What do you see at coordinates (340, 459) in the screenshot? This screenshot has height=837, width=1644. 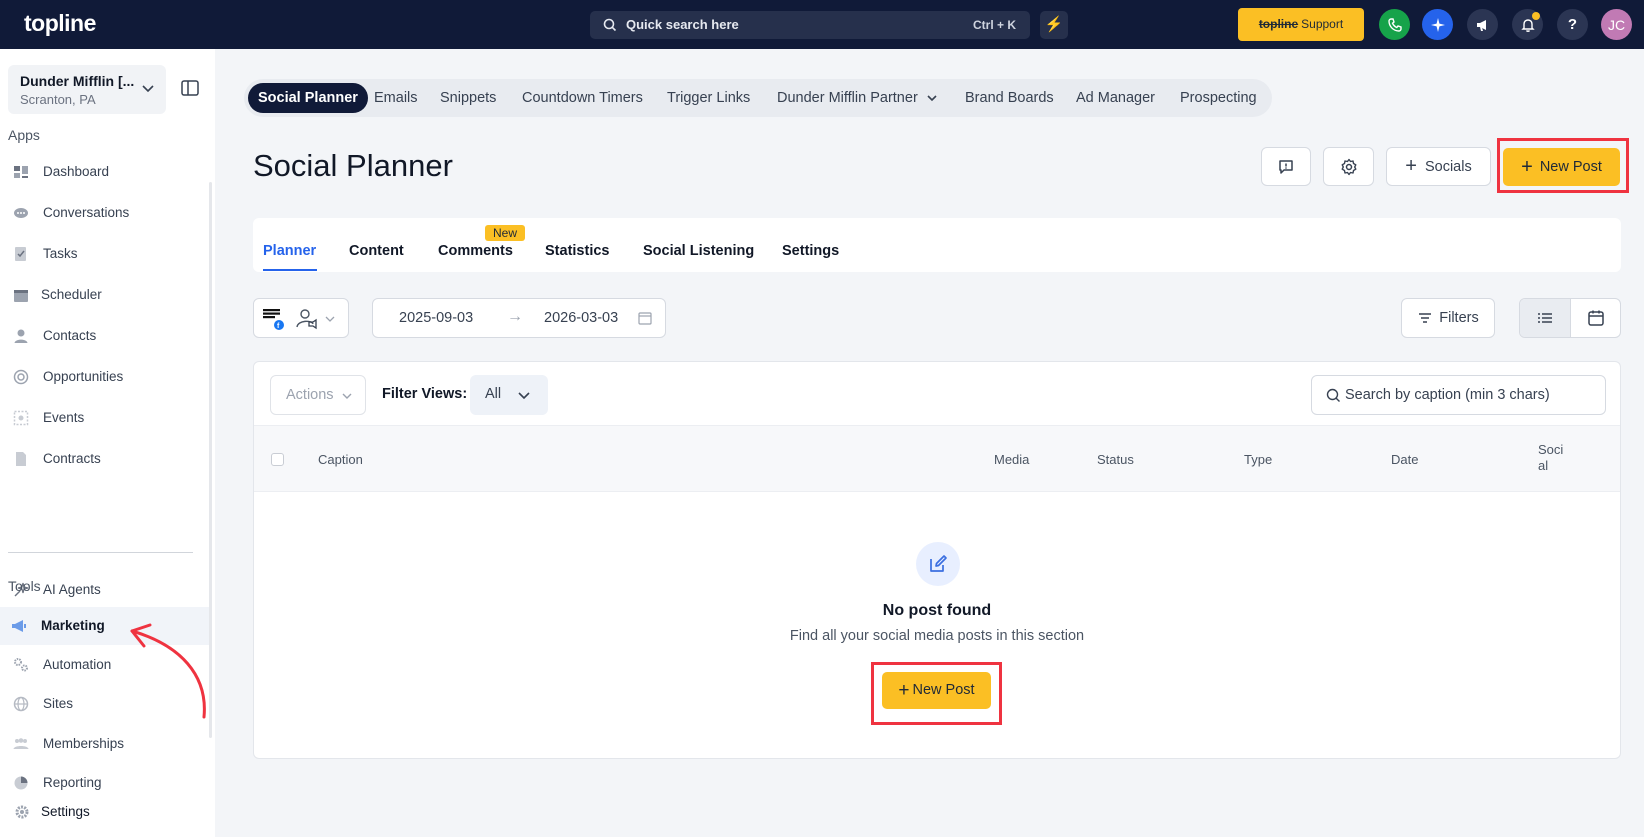 I see `column-caption: Caption` at bounding box center [340, 459].